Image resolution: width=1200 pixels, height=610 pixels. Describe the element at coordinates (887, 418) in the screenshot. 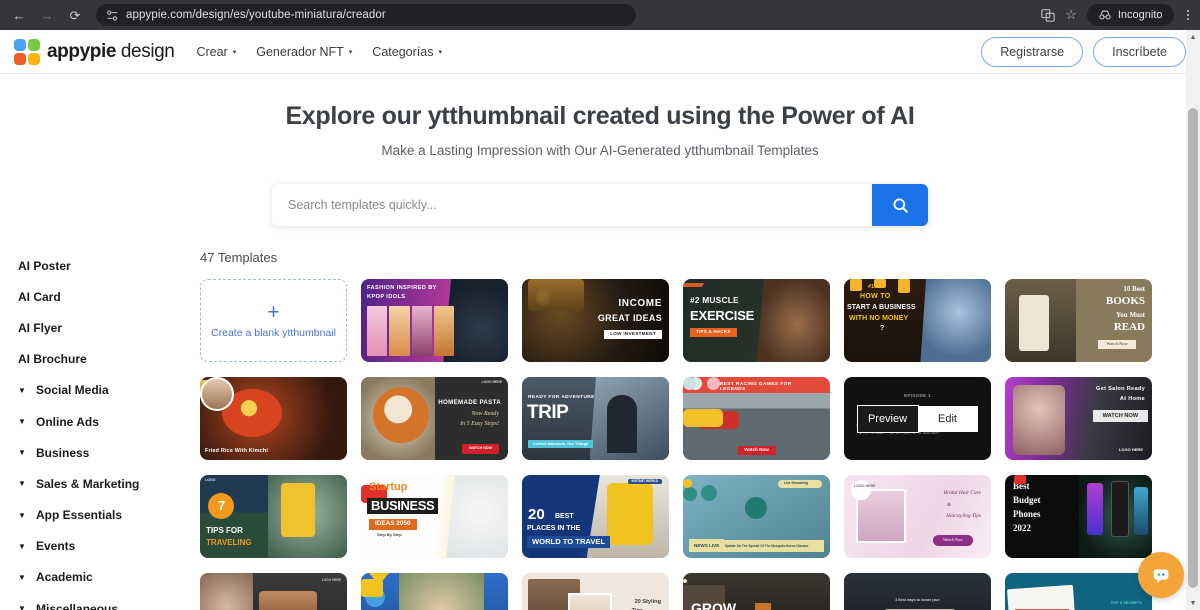

I see `preview-button: Preview` at that location.